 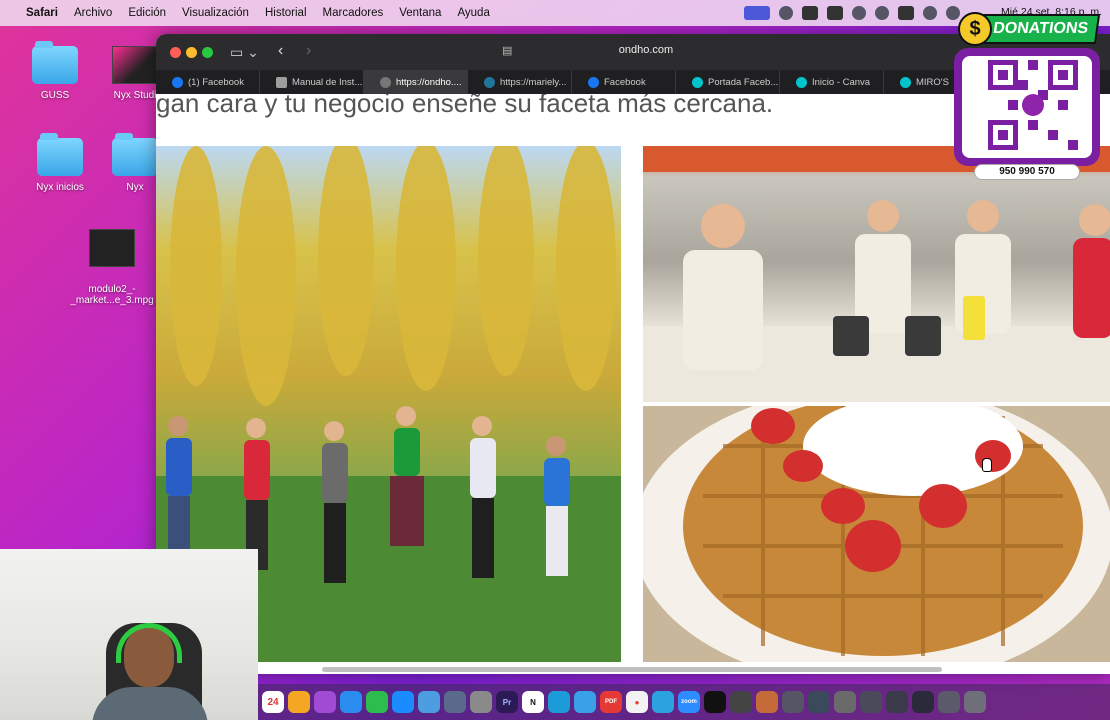 I want to click on capcut-app-icon, so click(x=715, y=702).